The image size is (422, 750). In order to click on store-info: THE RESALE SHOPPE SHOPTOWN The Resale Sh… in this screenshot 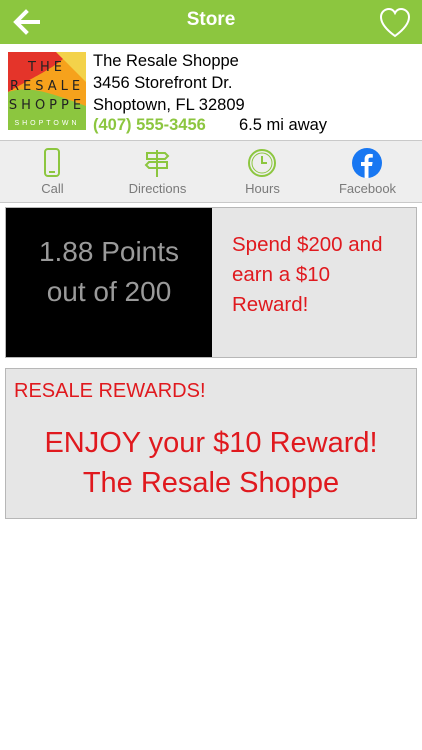, I will do `click(211, 92)`.